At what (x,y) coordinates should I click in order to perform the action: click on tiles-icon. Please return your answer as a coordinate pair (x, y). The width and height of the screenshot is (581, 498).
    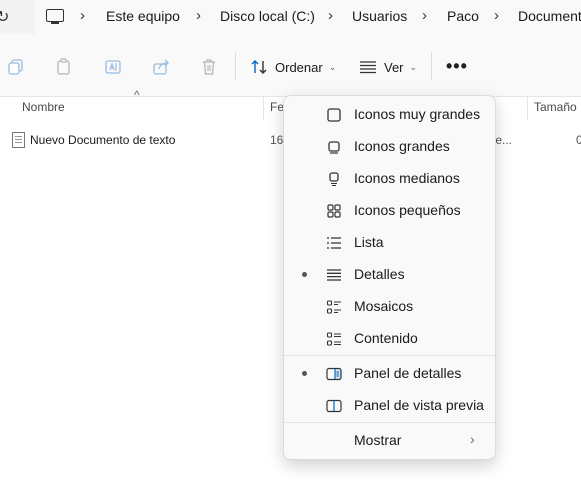
    Looking at the image, I should click on (334, 307).